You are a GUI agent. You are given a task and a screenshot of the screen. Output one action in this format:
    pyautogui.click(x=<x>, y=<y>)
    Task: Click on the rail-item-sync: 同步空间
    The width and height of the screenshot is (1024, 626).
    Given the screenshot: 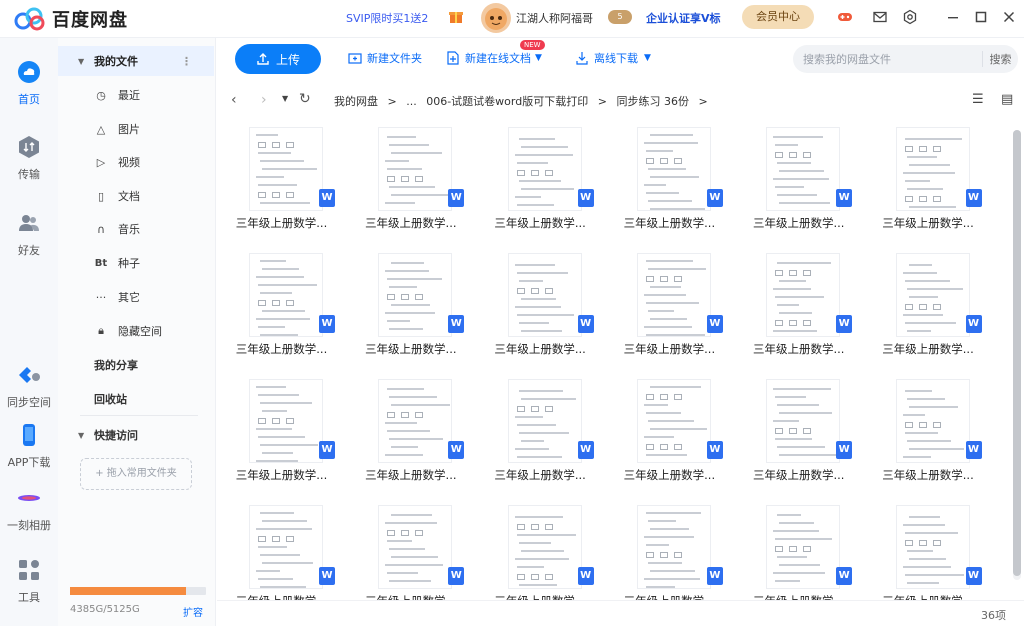 What is the action you would take?
    pyautogui.click(x=29, y=386)
    